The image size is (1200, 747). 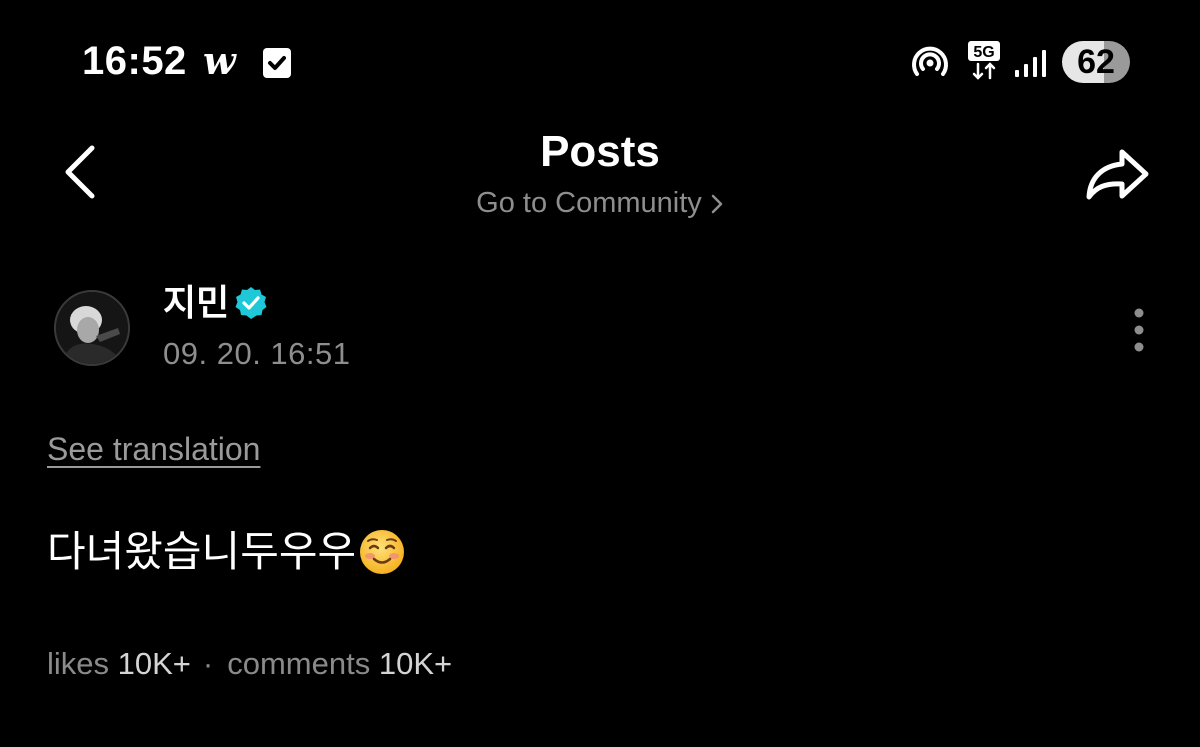 What do you see at coordinates (717, 204) in the screenshot?
I see `chevron-right-icon` at bounding box center [717, 204].